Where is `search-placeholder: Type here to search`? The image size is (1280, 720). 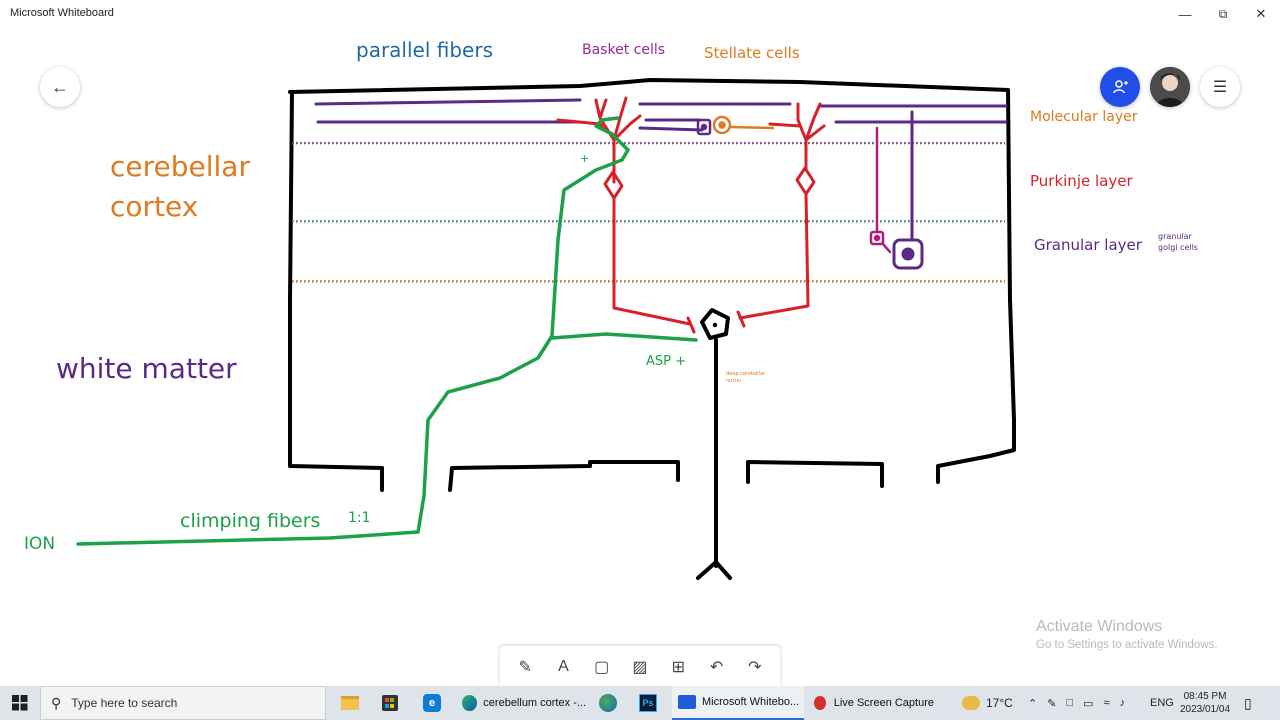 search-placeholder: Type here to search is located at coordinates (124, 703).